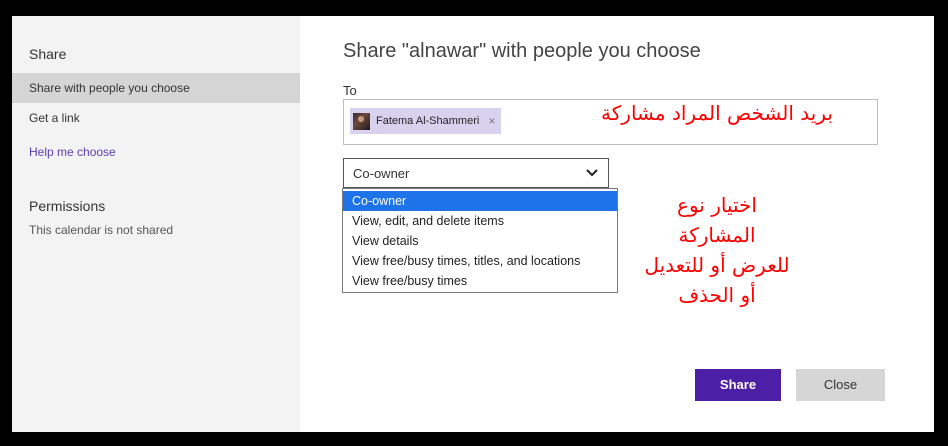 The height and width of the screenshot is (446, 948). I want to click on recipient-chip: Fatema Al-Shammeri ×, so click(426, 121).